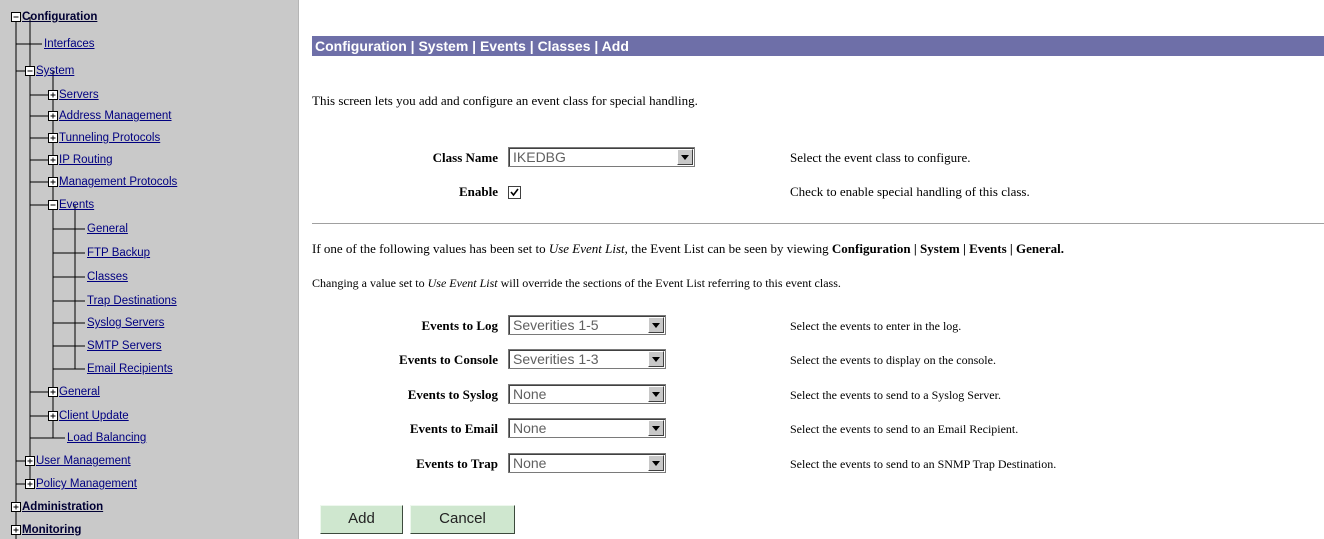 The image size is (1324, 539). Describe the element at coordinates (51, 530) in the screenshot. I see `tree-item-monitoring: Monitoring` at that location.